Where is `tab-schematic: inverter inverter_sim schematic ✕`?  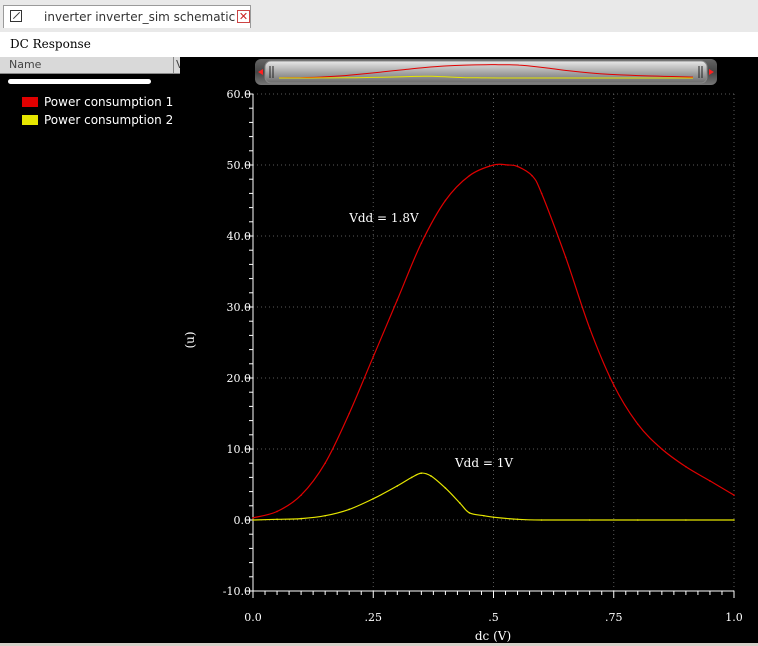 tab-schematic: inverter inverter_sim schematic ✕ is located at coordinates (127, 16).